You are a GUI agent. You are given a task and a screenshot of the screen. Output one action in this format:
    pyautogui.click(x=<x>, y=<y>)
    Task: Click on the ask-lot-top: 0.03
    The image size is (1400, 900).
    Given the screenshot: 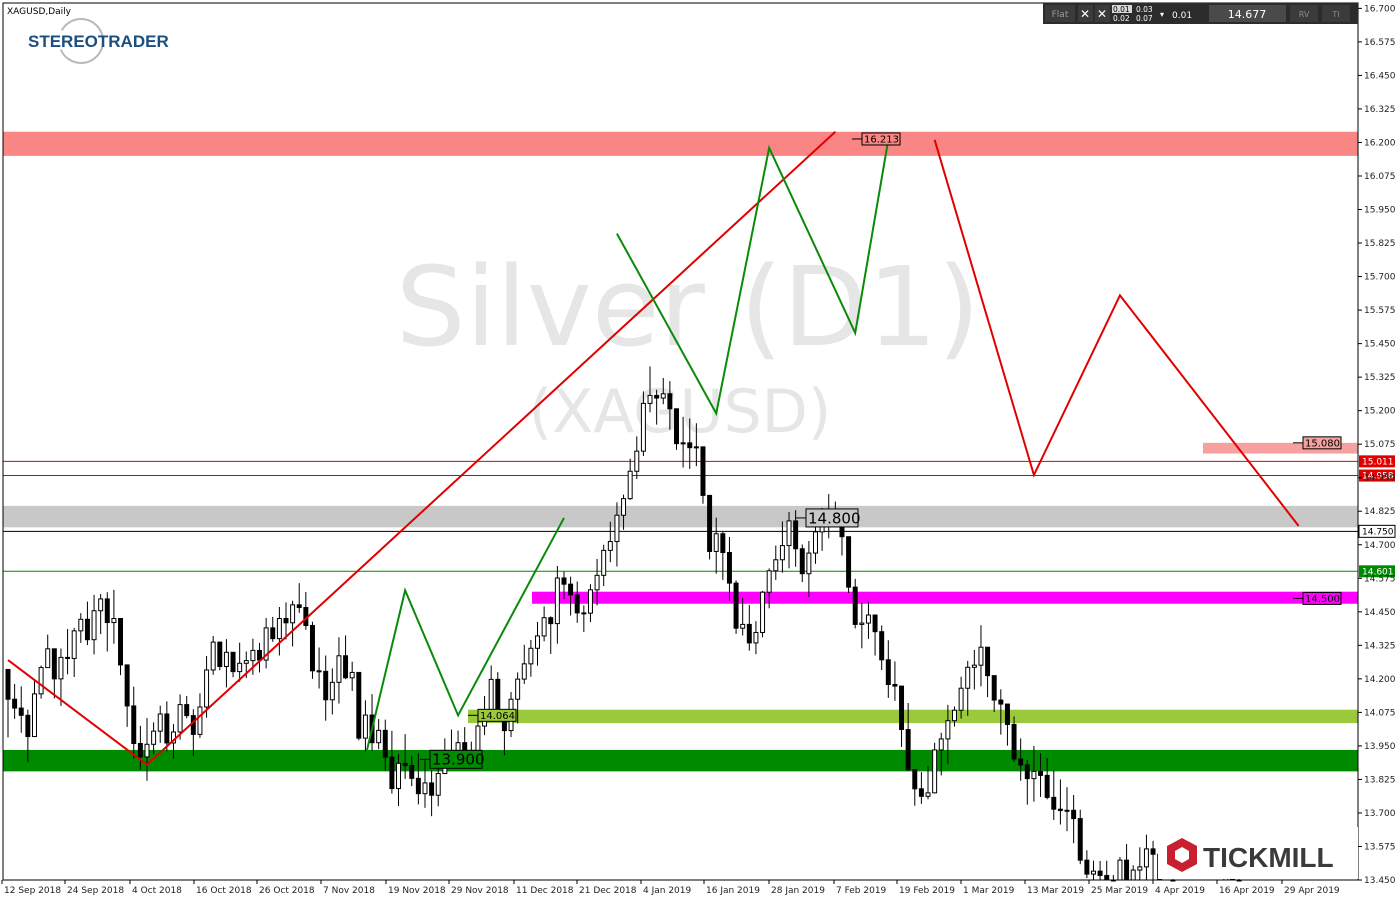 What is the action you would take?
    pyautogui.click(x=1144, y=9)
    